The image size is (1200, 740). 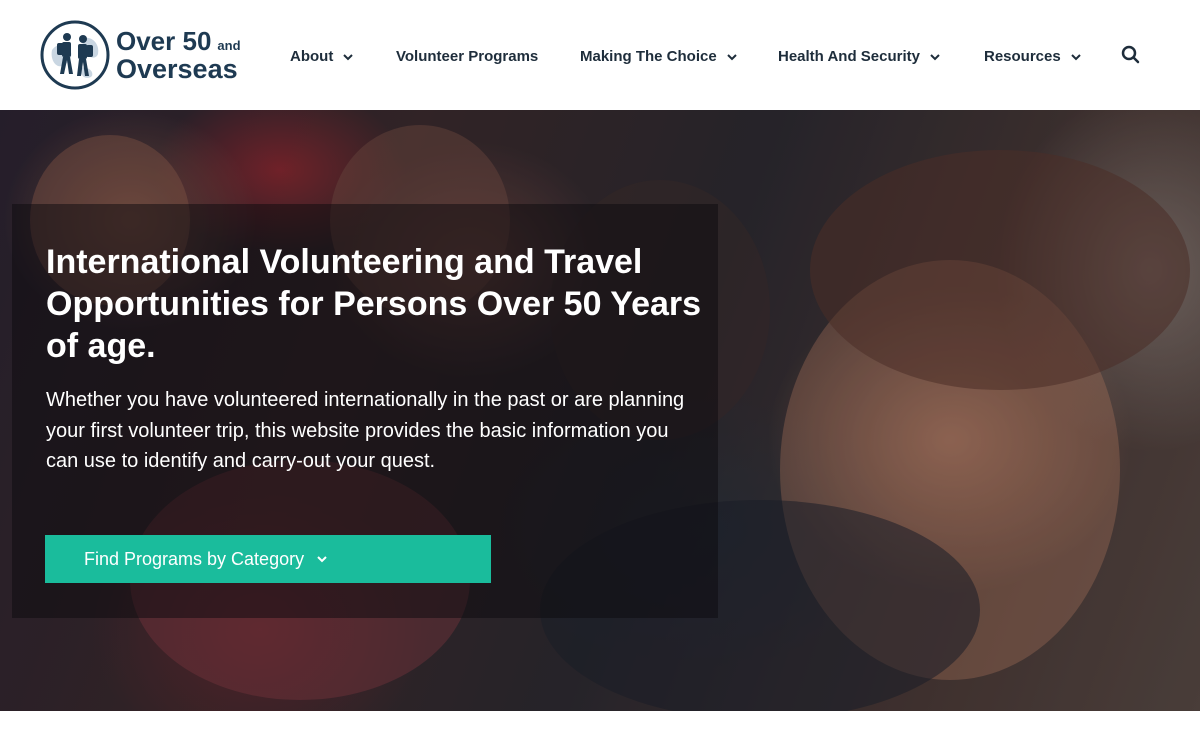 What do you see at coordinates (648, 56) in the screenshot?
I see `nav-item-label: Making The Choice` at bounding box center [648, 56].